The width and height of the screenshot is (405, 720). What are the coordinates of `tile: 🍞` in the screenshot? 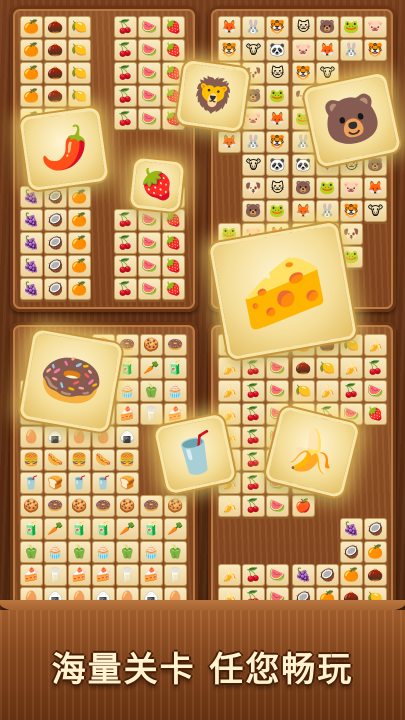 It's located at (127, 483).